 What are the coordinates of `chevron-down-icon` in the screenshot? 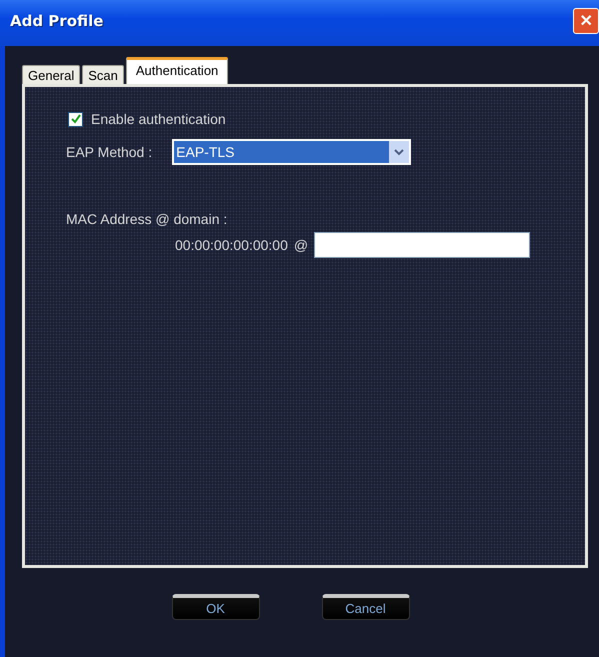 It's located at (399, 152).